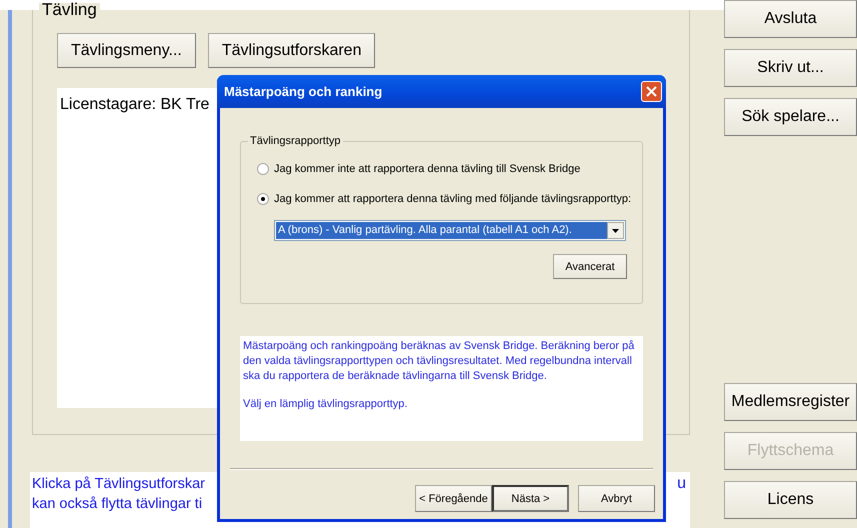 The image size is (857, 528). Describe the element at coordinates (439, 361) in the screenshot. I see `info-paragraph: Mästarpoäng och rankingpoäng beräknas av Svensk Bridge. Beräkning beror på den valda tävlingsrapporttypen och tävlingsresultatet. Med regelbundna intervall ska du rapportera de beräknade tävlingarna till Svensk Bridge.` at that location.